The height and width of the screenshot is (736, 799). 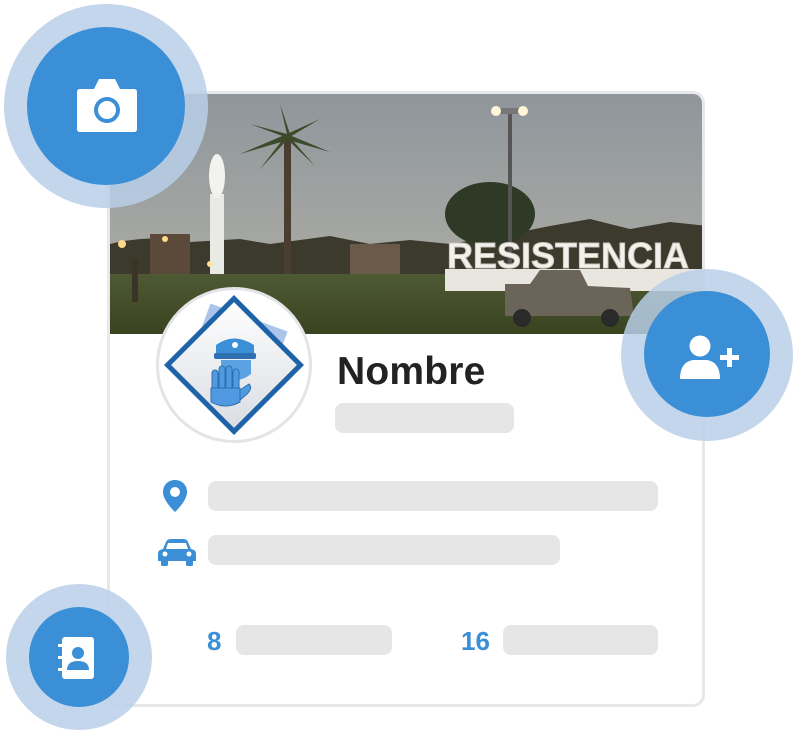 I want to click on vehicle-placeholder, so click(x=384, y=550).